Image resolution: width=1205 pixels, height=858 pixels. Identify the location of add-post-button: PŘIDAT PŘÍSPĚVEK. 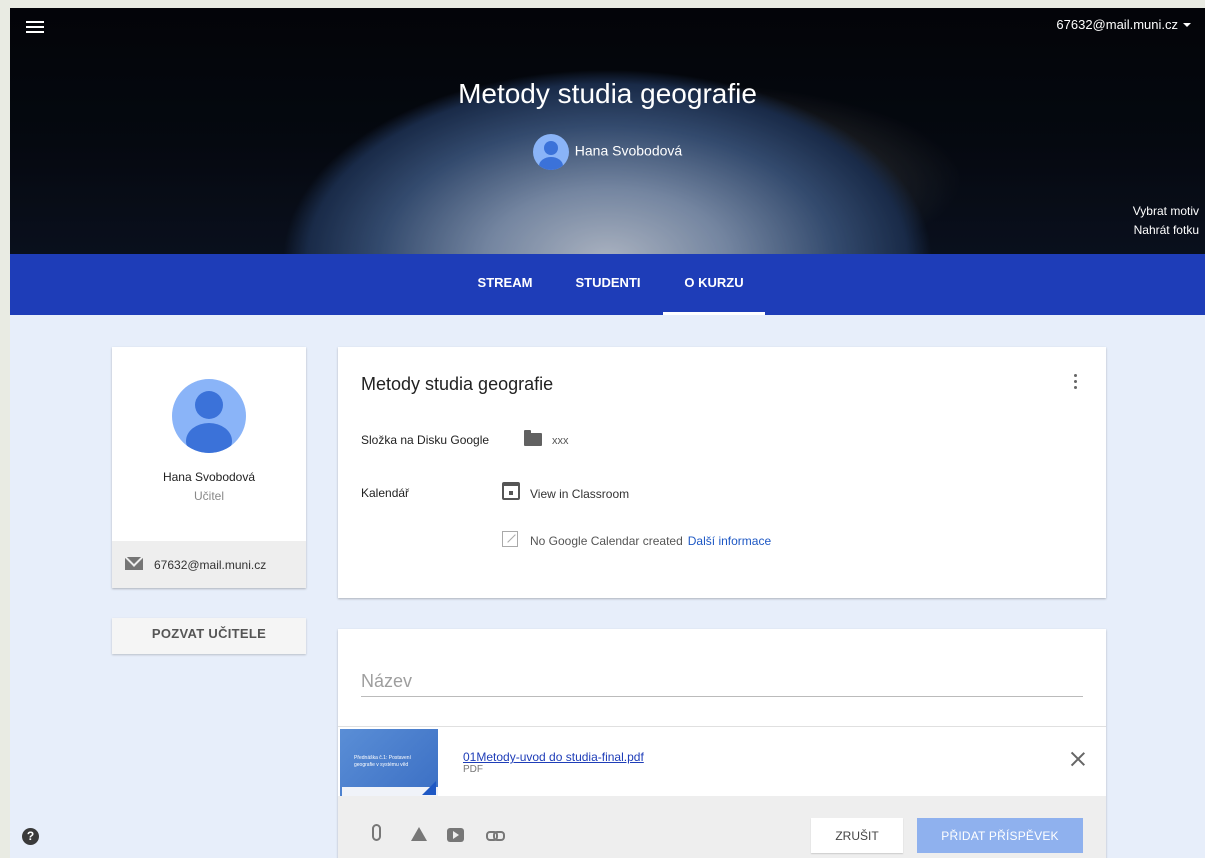
(1000, 835).